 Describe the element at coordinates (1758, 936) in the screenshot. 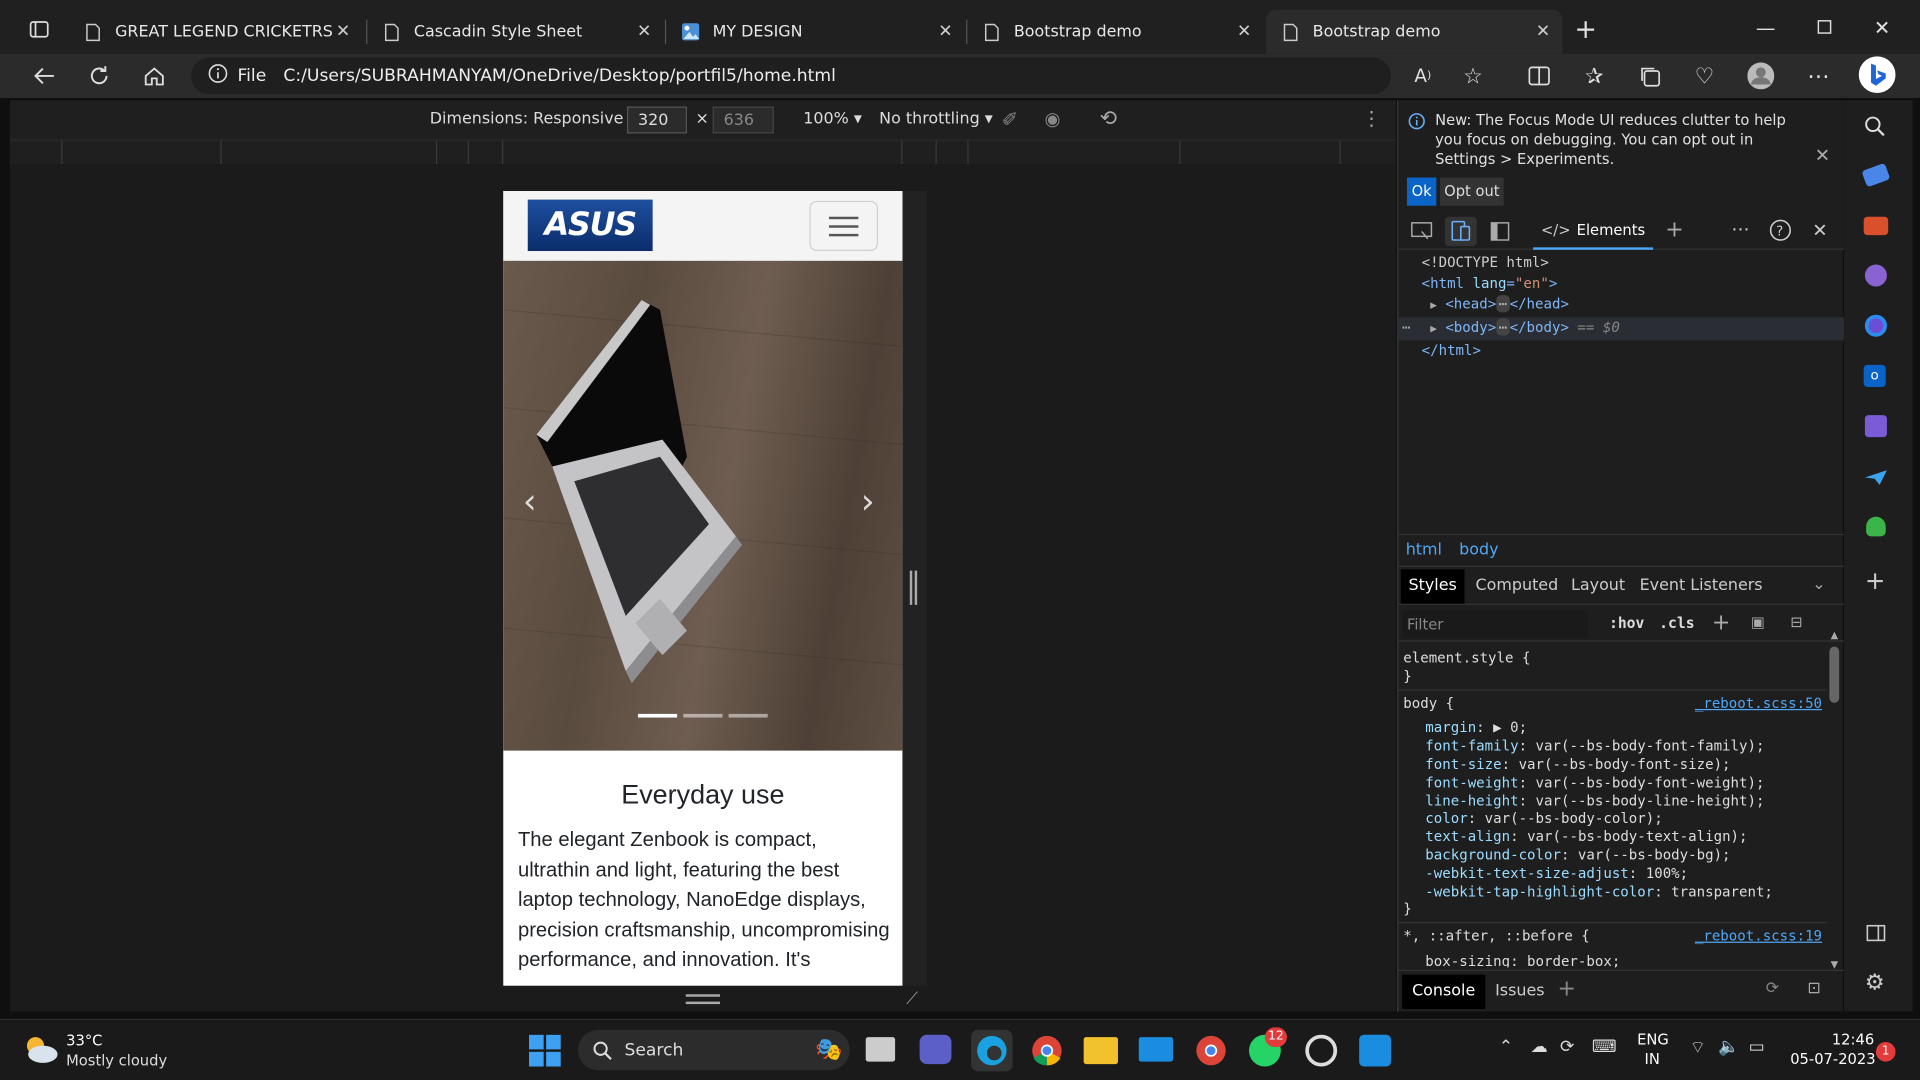

I see `source-link: _reboot.scss:19` at that location.